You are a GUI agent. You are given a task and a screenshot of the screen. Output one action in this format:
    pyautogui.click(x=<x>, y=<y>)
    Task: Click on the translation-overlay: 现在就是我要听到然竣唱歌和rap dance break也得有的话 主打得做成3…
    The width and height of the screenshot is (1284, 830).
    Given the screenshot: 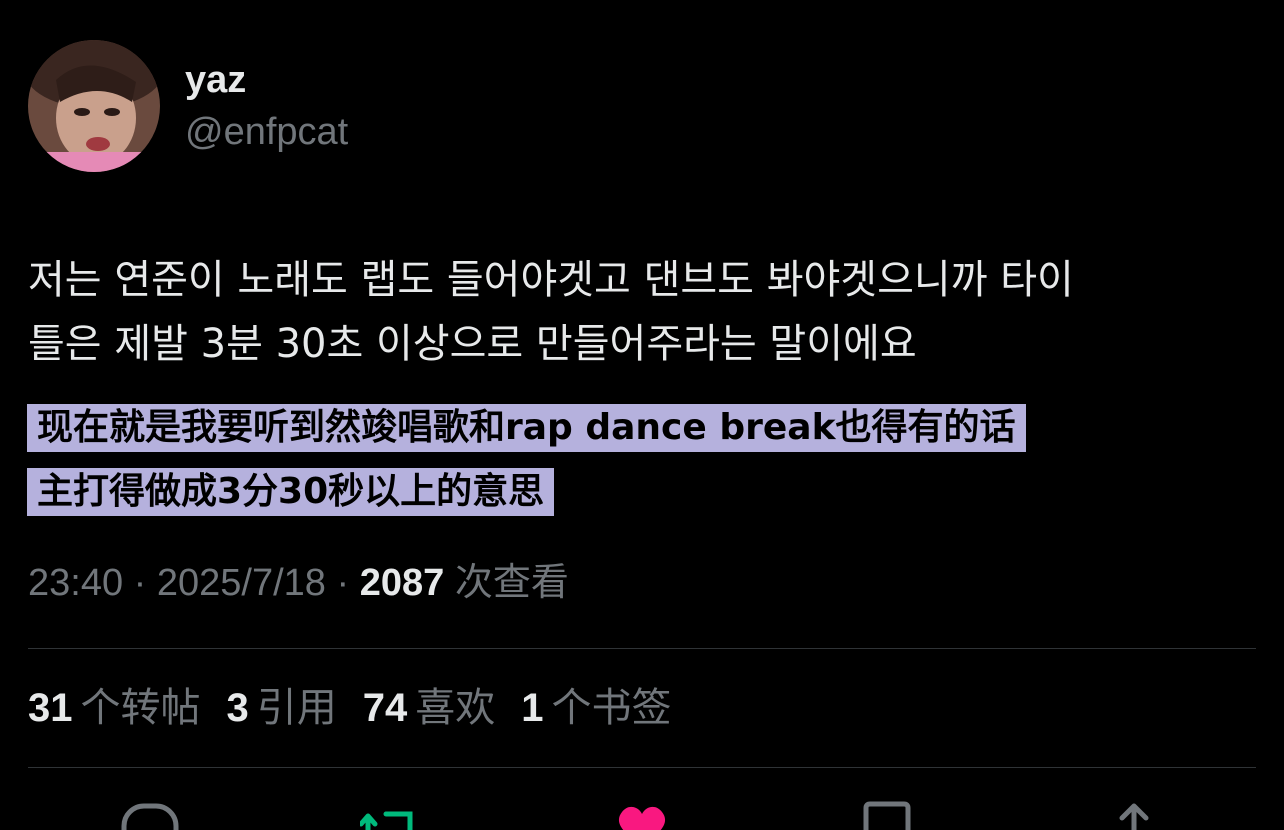 What is the action you would take?
    pyautogui.click(x=647, y=468)
    